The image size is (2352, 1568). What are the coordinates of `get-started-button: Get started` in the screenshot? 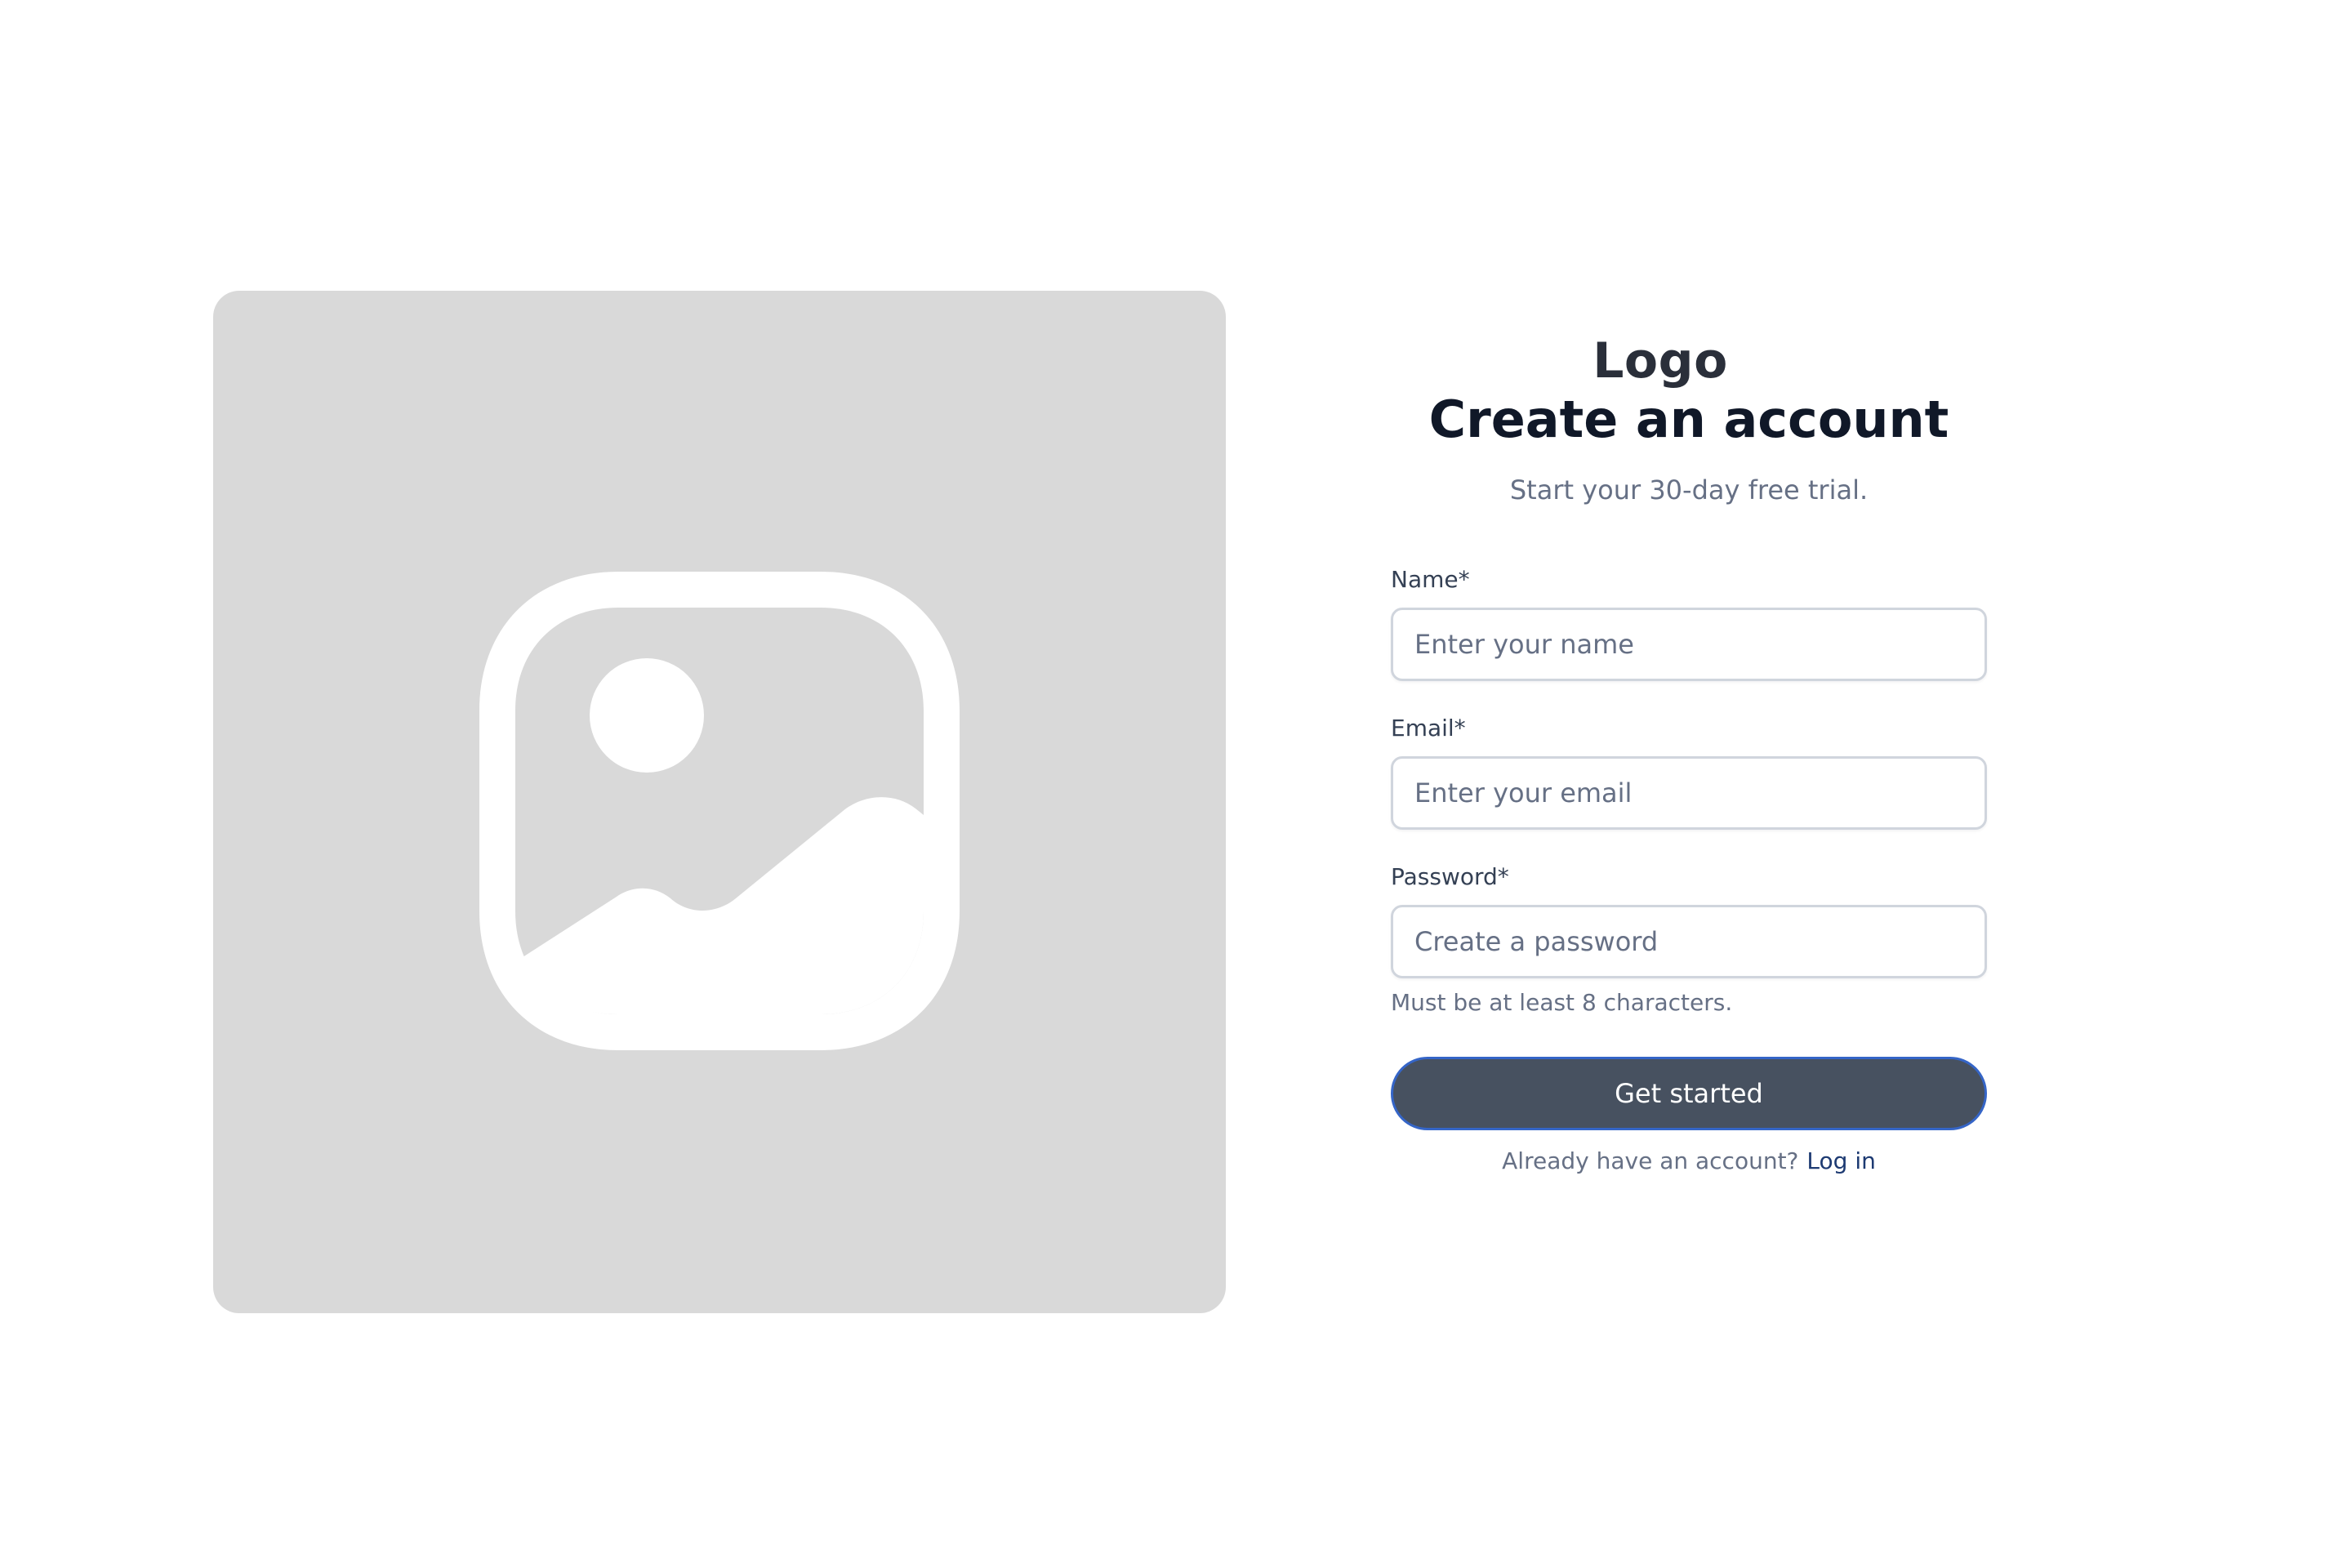 It's located at (1689, 1093).